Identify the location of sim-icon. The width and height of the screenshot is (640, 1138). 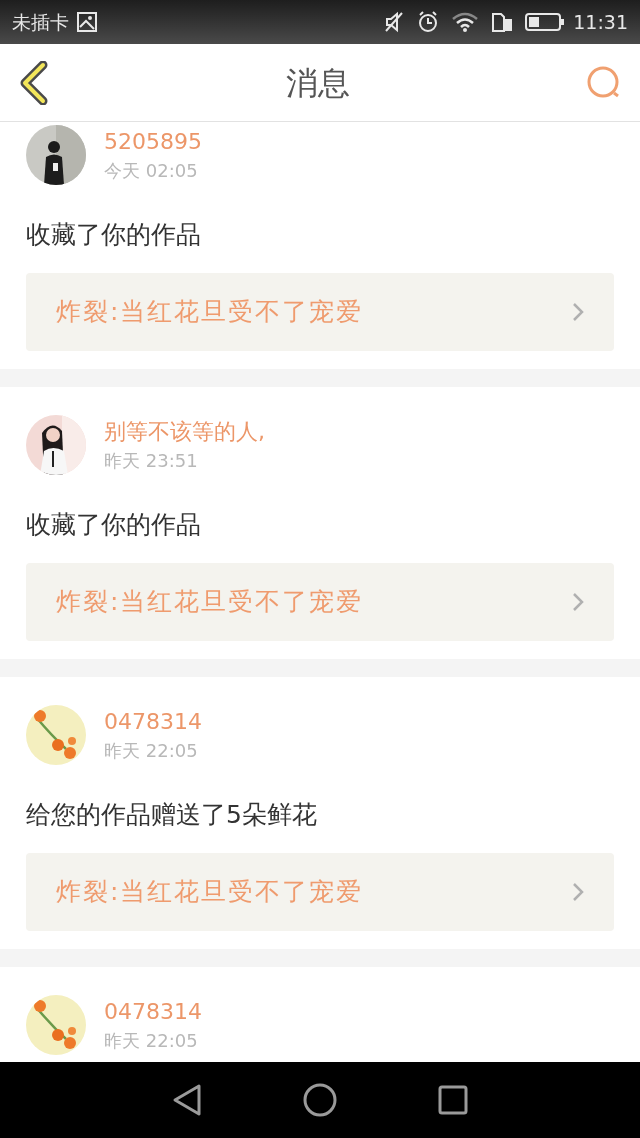
(502, 22).